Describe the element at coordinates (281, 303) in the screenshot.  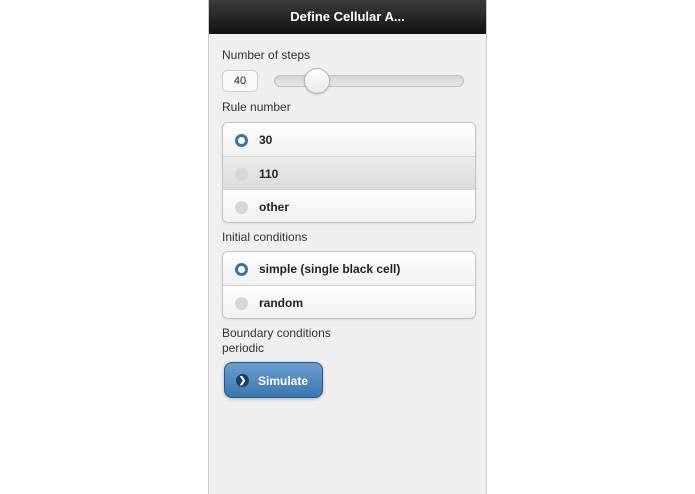
I see `option-label: random` at that location.